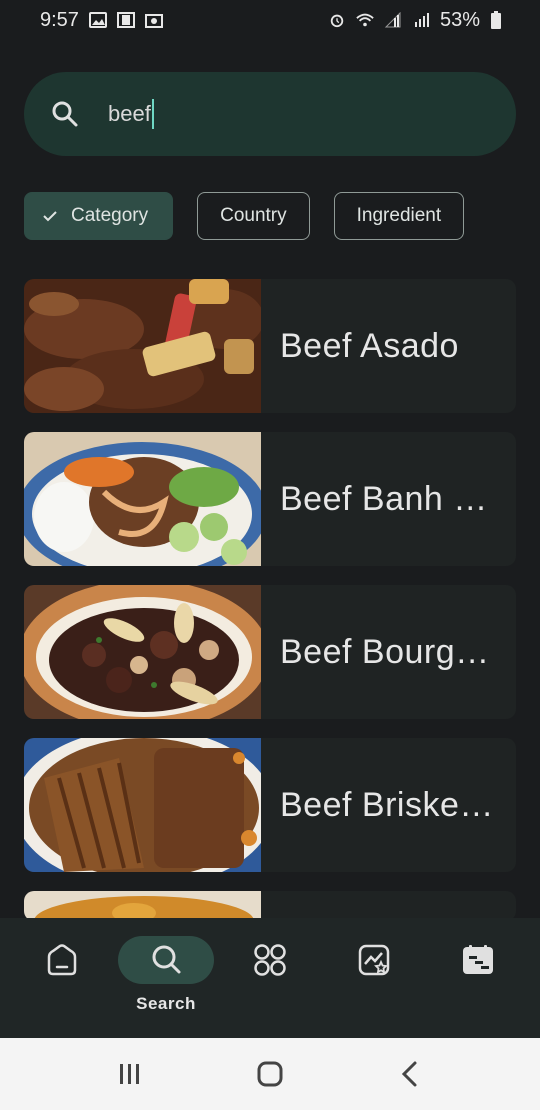 The height and width of the screenshot is (1110, 540). I want to click on back-icon, so click(410, 1074).